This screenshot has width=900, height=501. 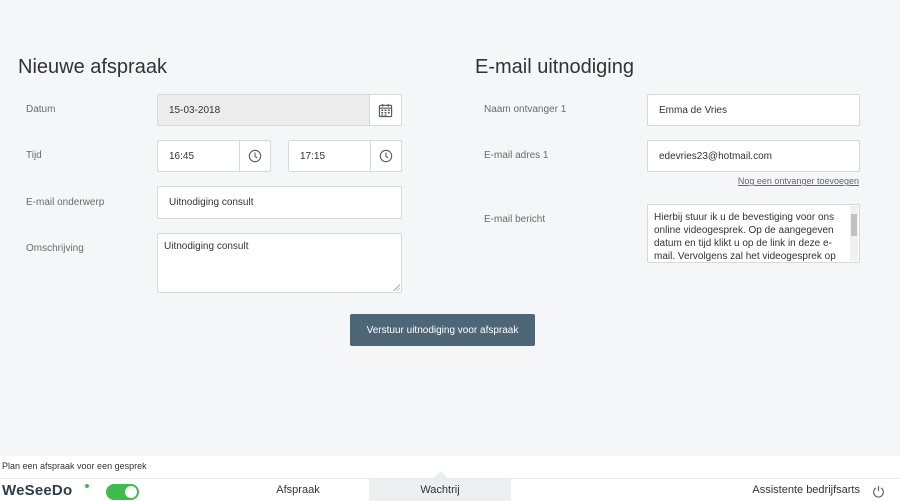 What do you see at coordinates (279, 263) in the screenshot?
I see `description-textarea: Uitnodiging consult` at bounding box center [279, 263].